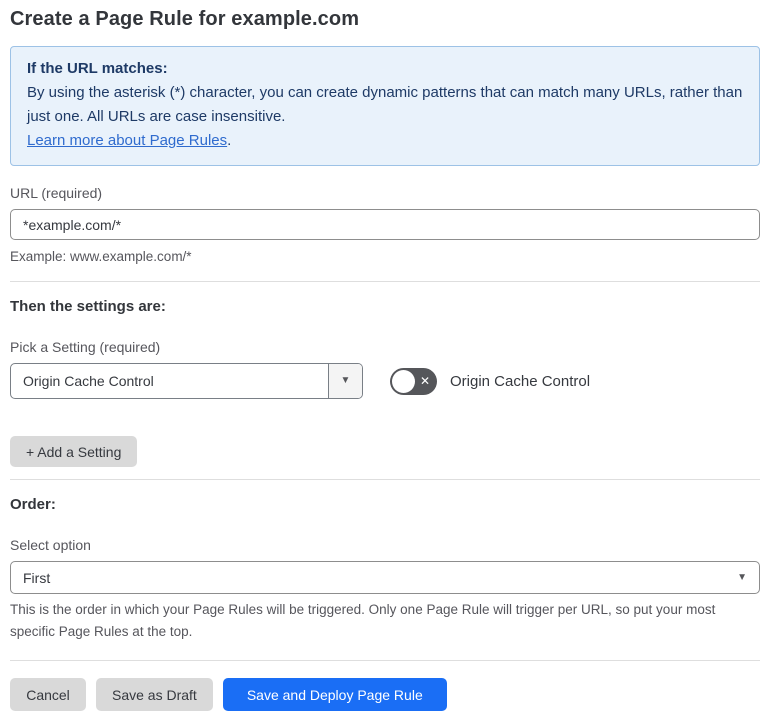  I want to click on url-field-label: URL (required), so click(56, 193).